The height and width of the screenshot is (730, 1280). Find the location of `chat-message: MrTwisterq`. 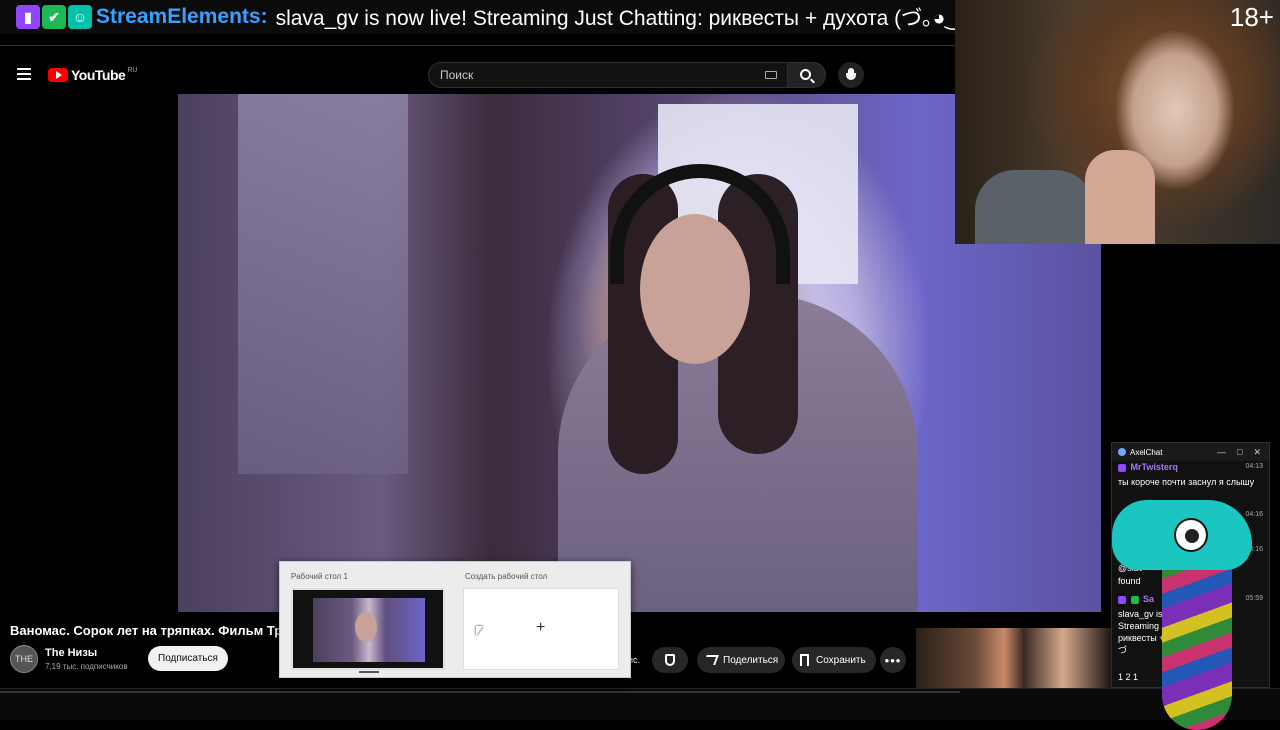

chat-message: MrTwisterq is located at coordinates (1192, 467).